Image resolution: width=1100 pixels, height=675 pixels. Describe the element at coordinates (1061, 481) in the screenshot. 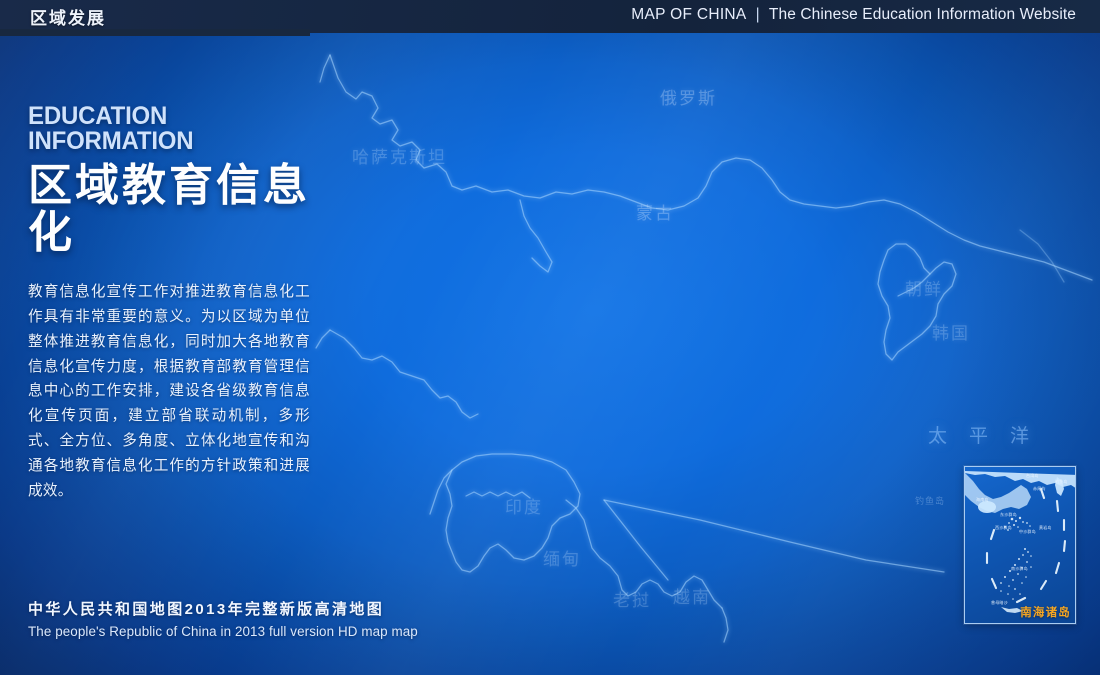

I see `inset-label-diaoyu: 钓鱼岛` at that location.